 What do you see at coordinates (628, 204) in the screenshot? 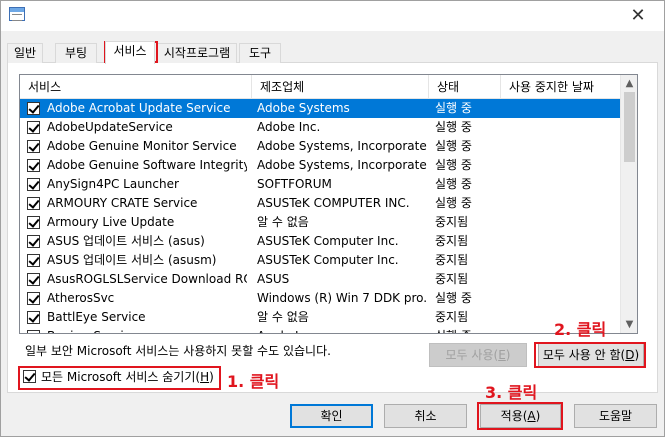
I see `vertical-scrollbar: ▲ ▼` at bounding box center [628, 204].